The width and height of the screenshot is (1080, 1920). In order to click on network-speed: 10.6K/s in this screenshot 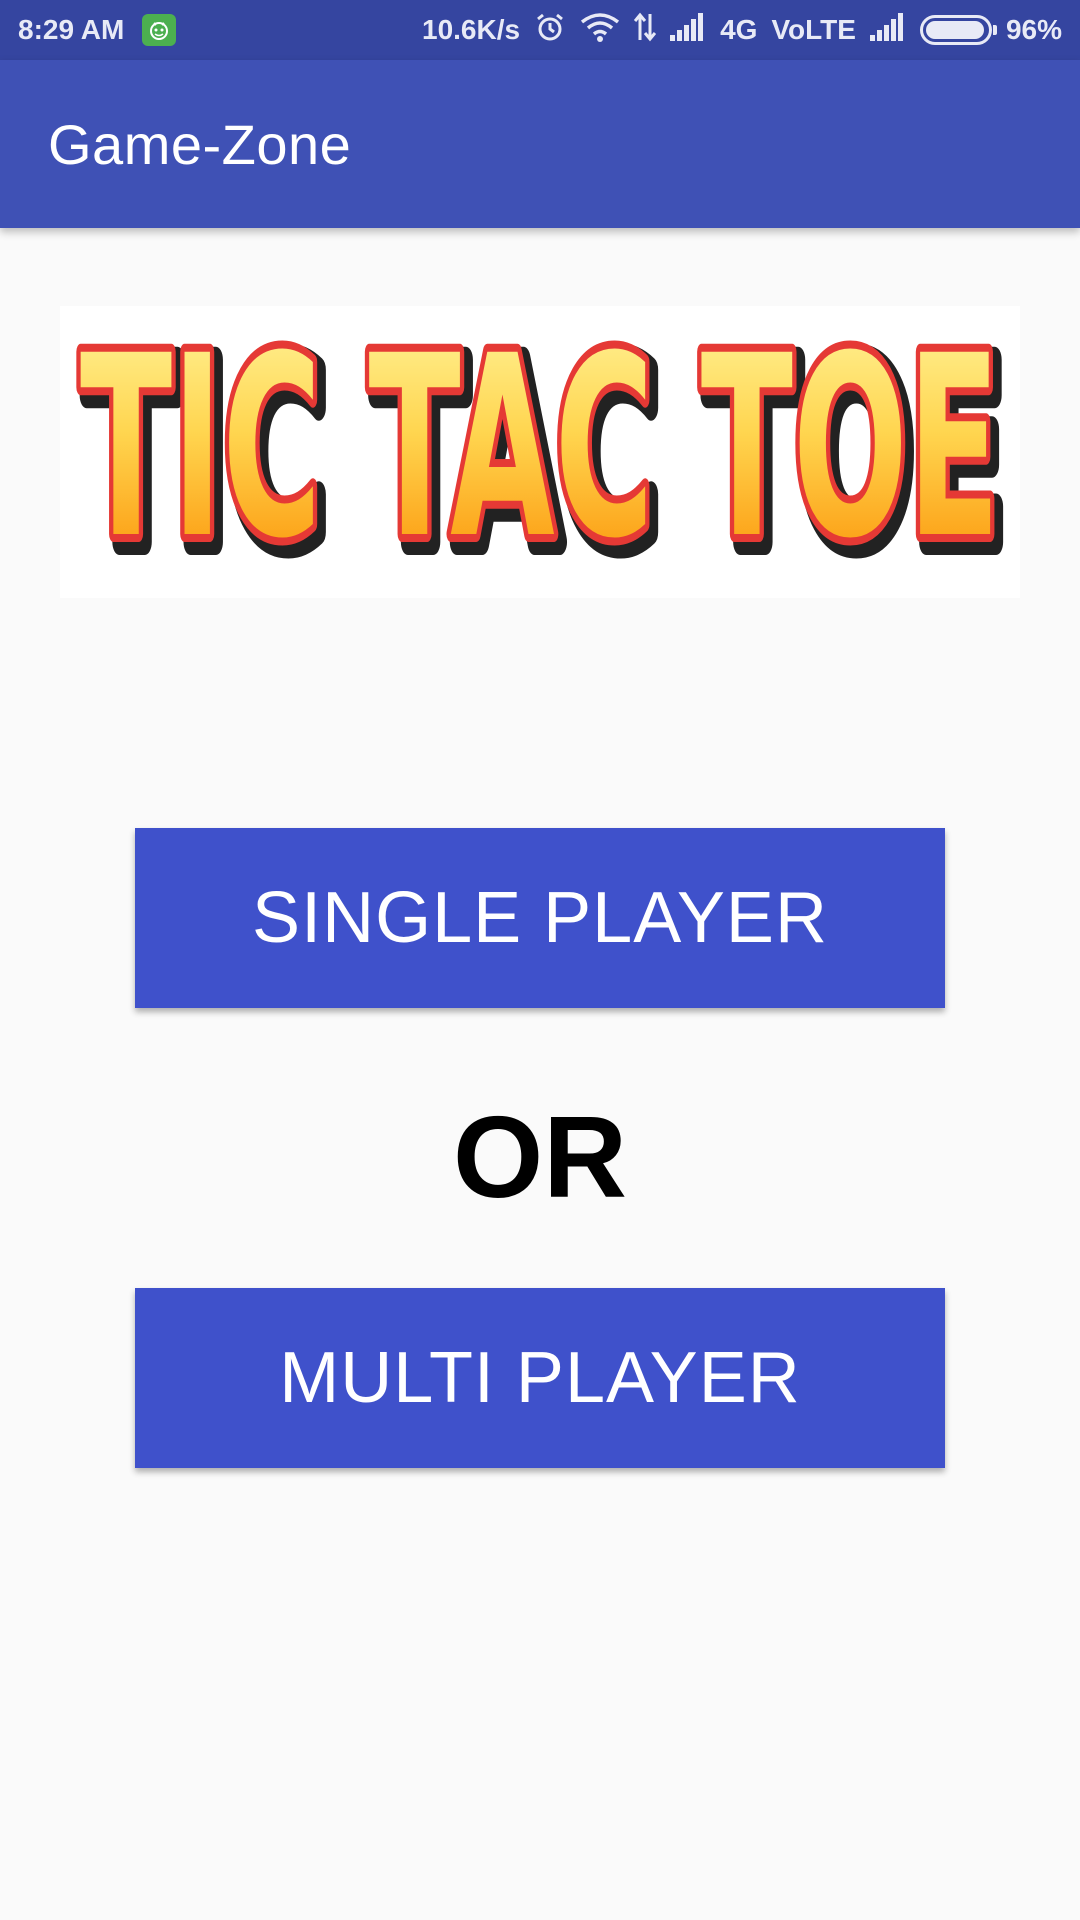, I will do `click(471, 29)`.